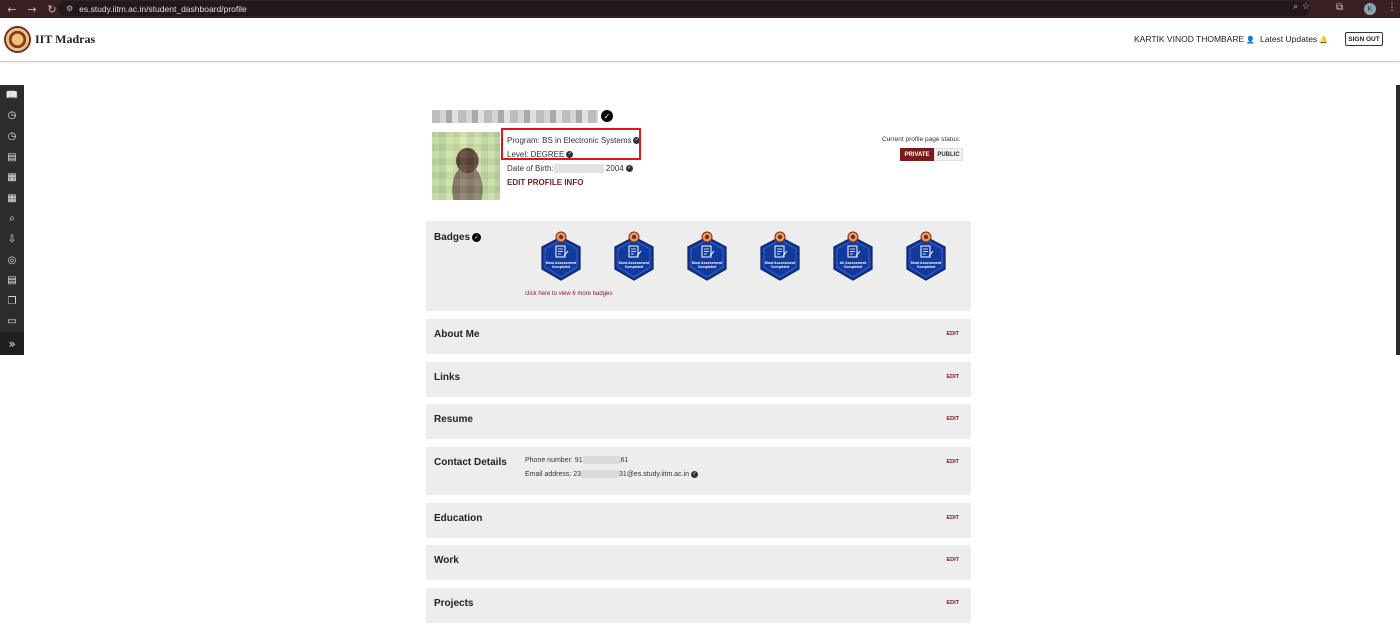 The height and width of the screenshot is (632, 1400). I want to click on right-edge-bar, so click(1398, 220).